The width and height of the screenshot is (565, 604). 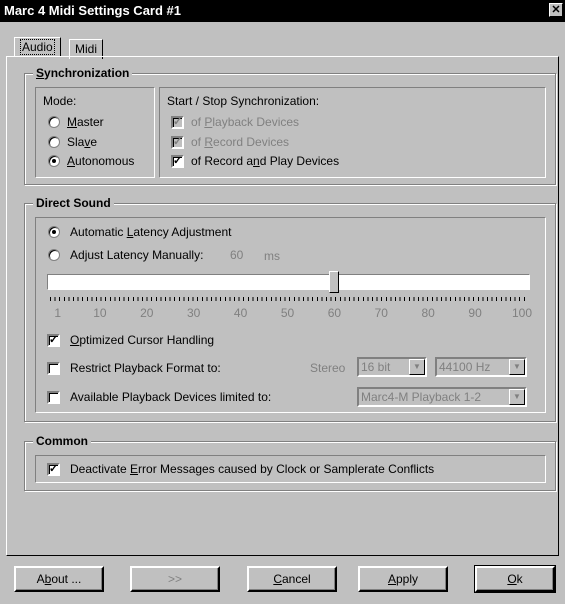 What do you see at coordinates (53, 397) in the screenshot?
I see `checkbox-available-box` at bounding box center [53, 397].